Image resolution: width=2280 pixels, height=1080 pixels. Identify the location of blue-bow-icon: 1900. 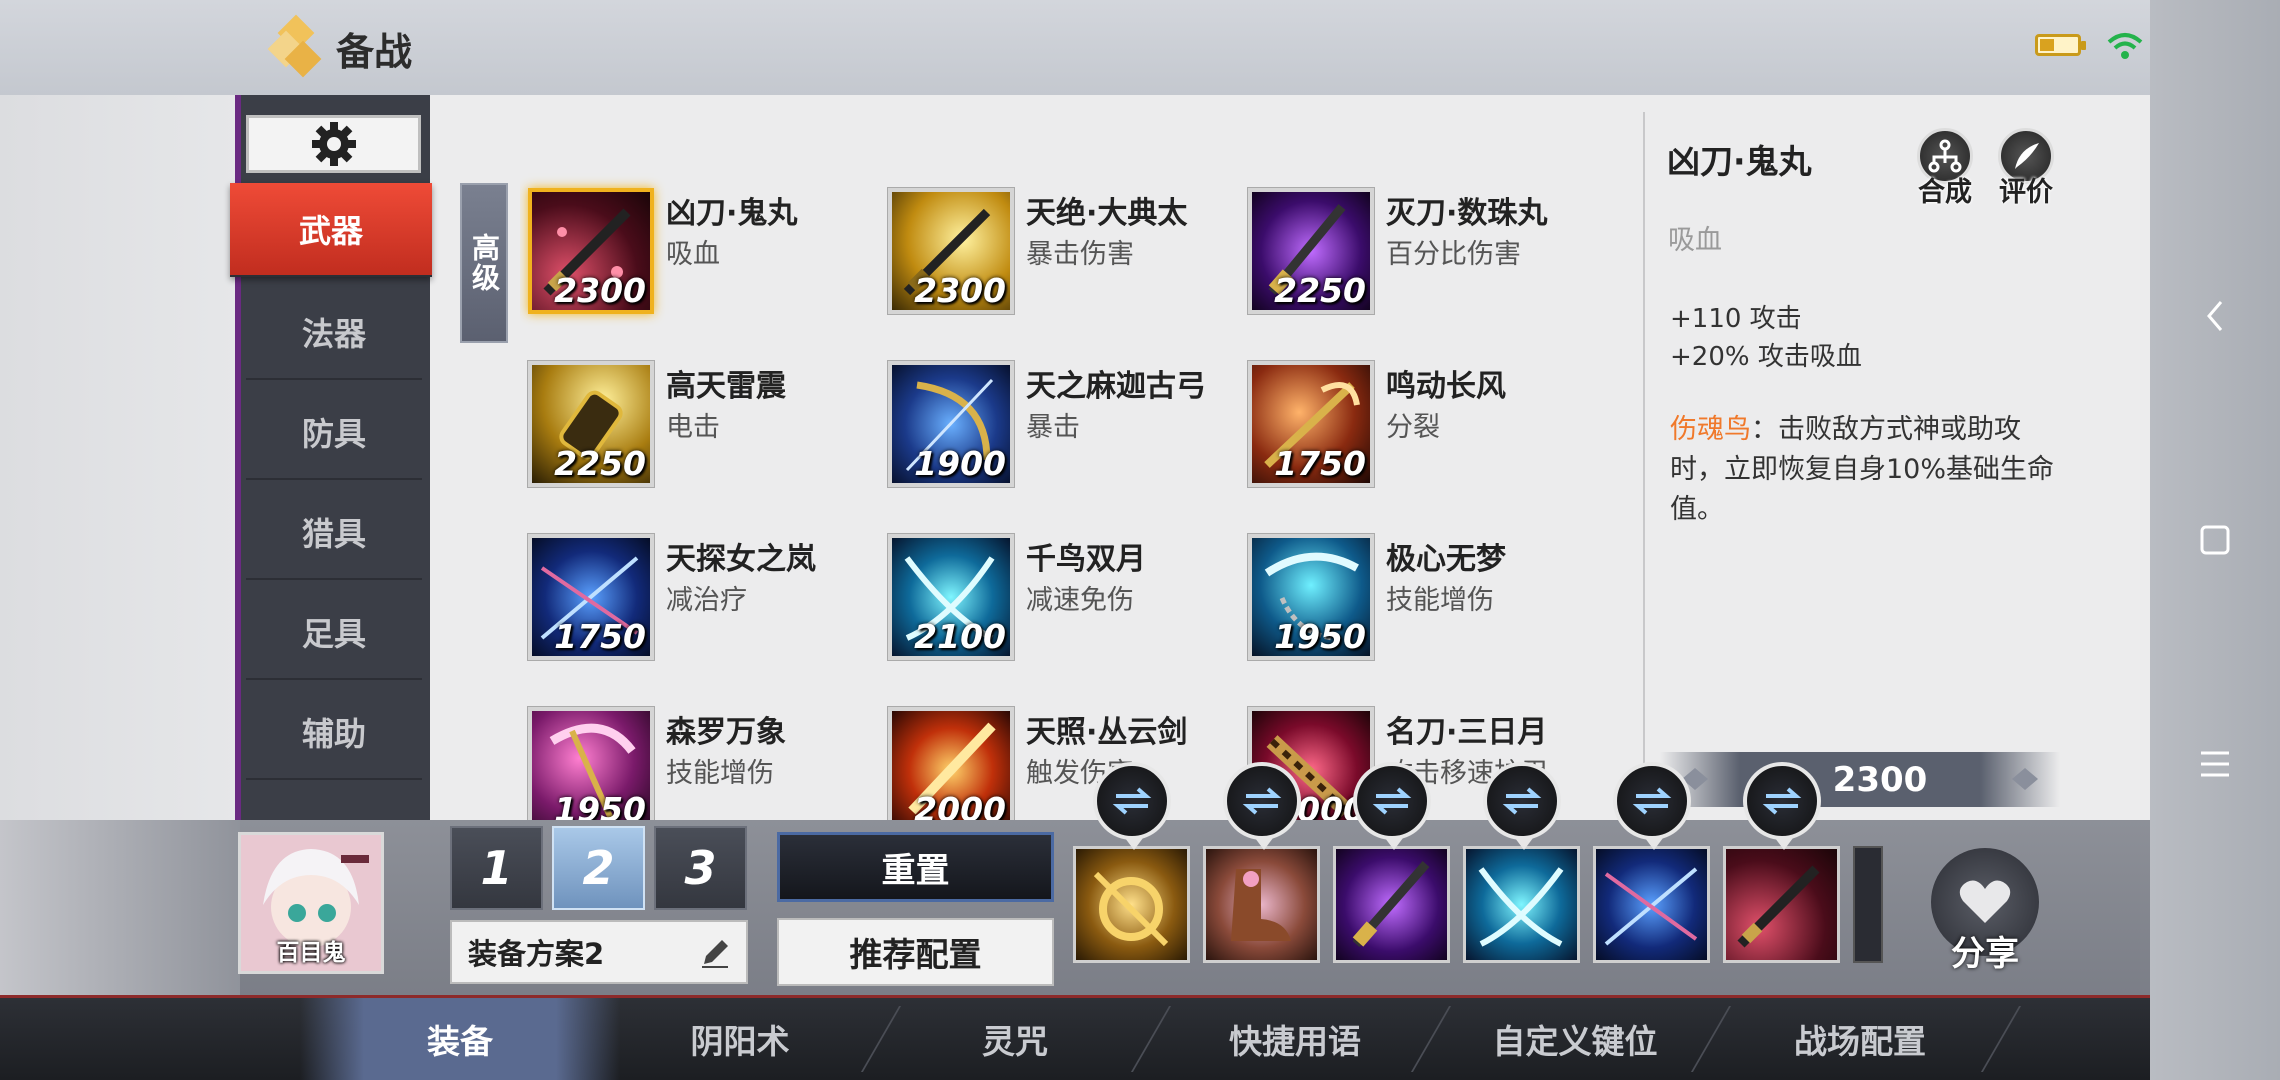
(951, 424).